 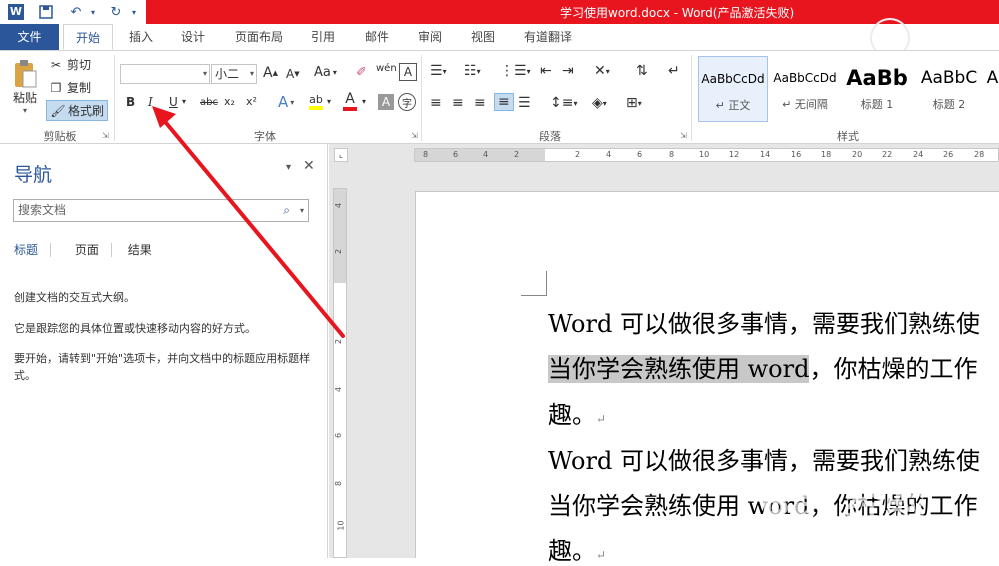 What do you see at coordinates (248, 222) in the screenshot?
I see `annotation-arrow` at bounding box center [248, 222].